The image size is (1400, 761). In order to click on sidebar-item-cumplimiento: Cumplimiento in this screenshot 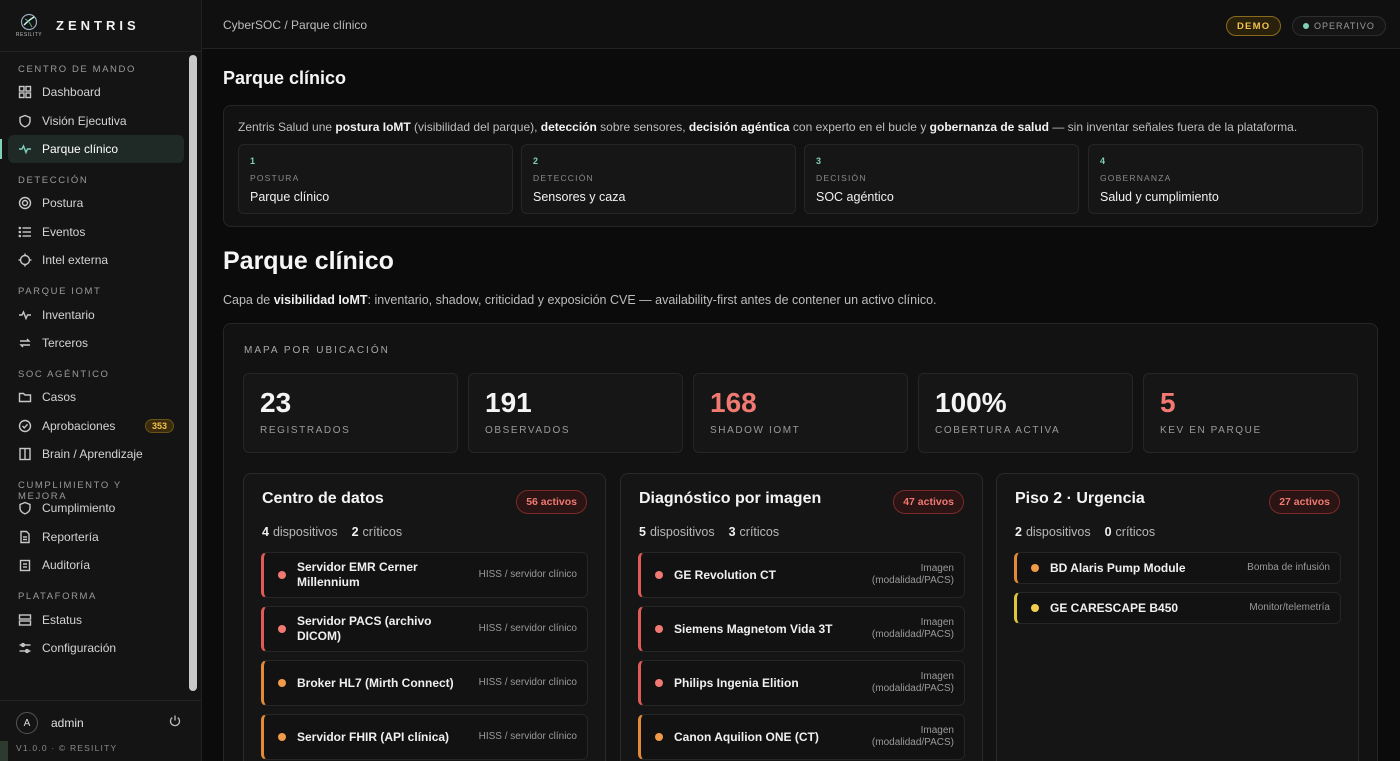, I will do `click(96, 508)`.